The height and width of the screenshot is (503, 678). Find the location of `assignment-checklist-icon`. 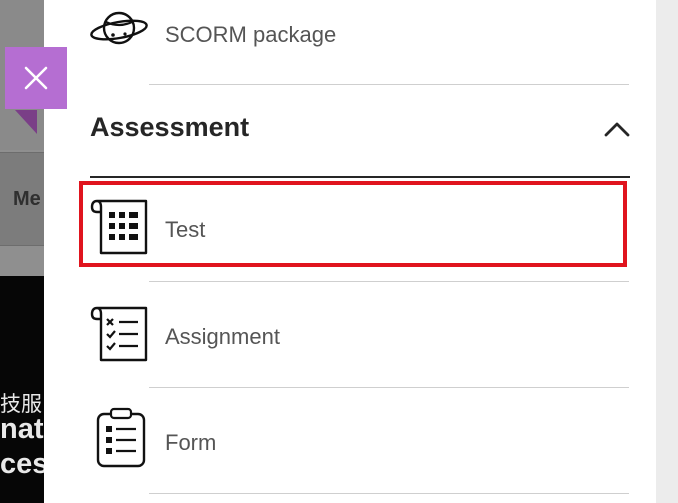

assignment-checklist-icon is located at coordinates (119, 334).